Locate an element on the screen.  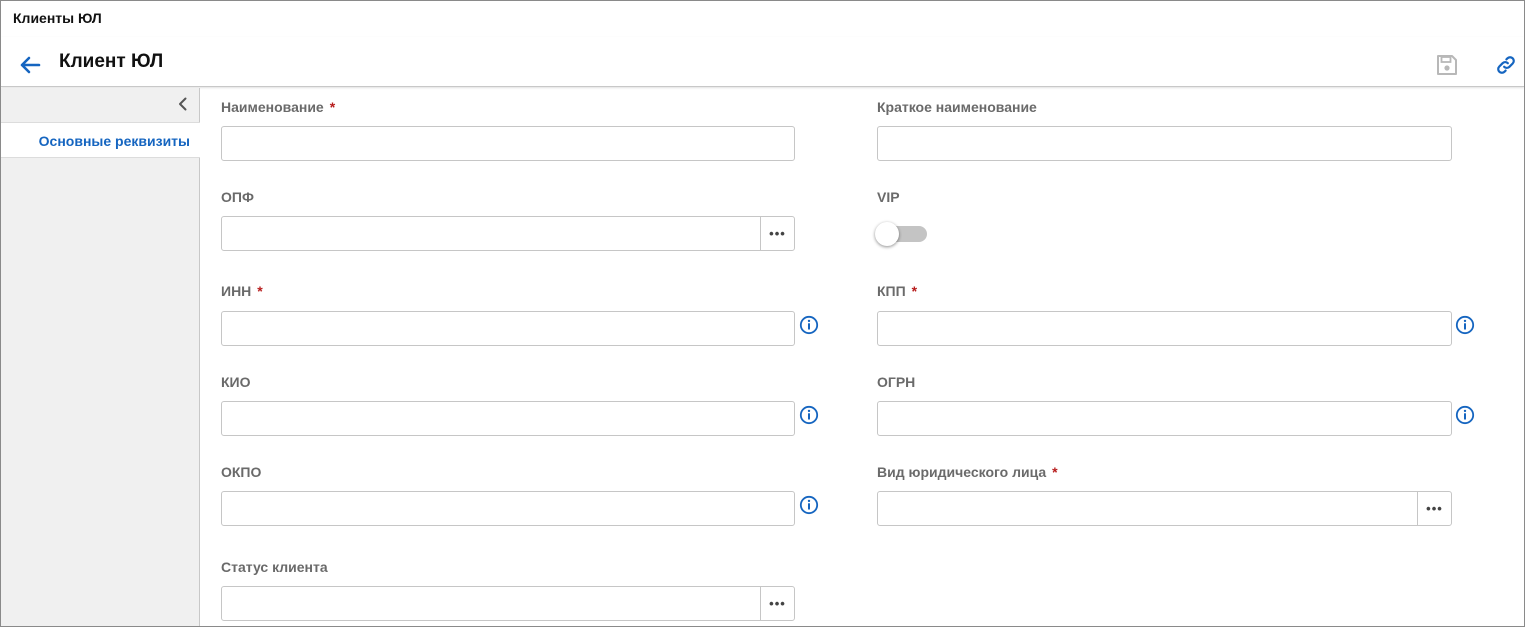
name-label: Наименование * is located at coordinates (278, 107).